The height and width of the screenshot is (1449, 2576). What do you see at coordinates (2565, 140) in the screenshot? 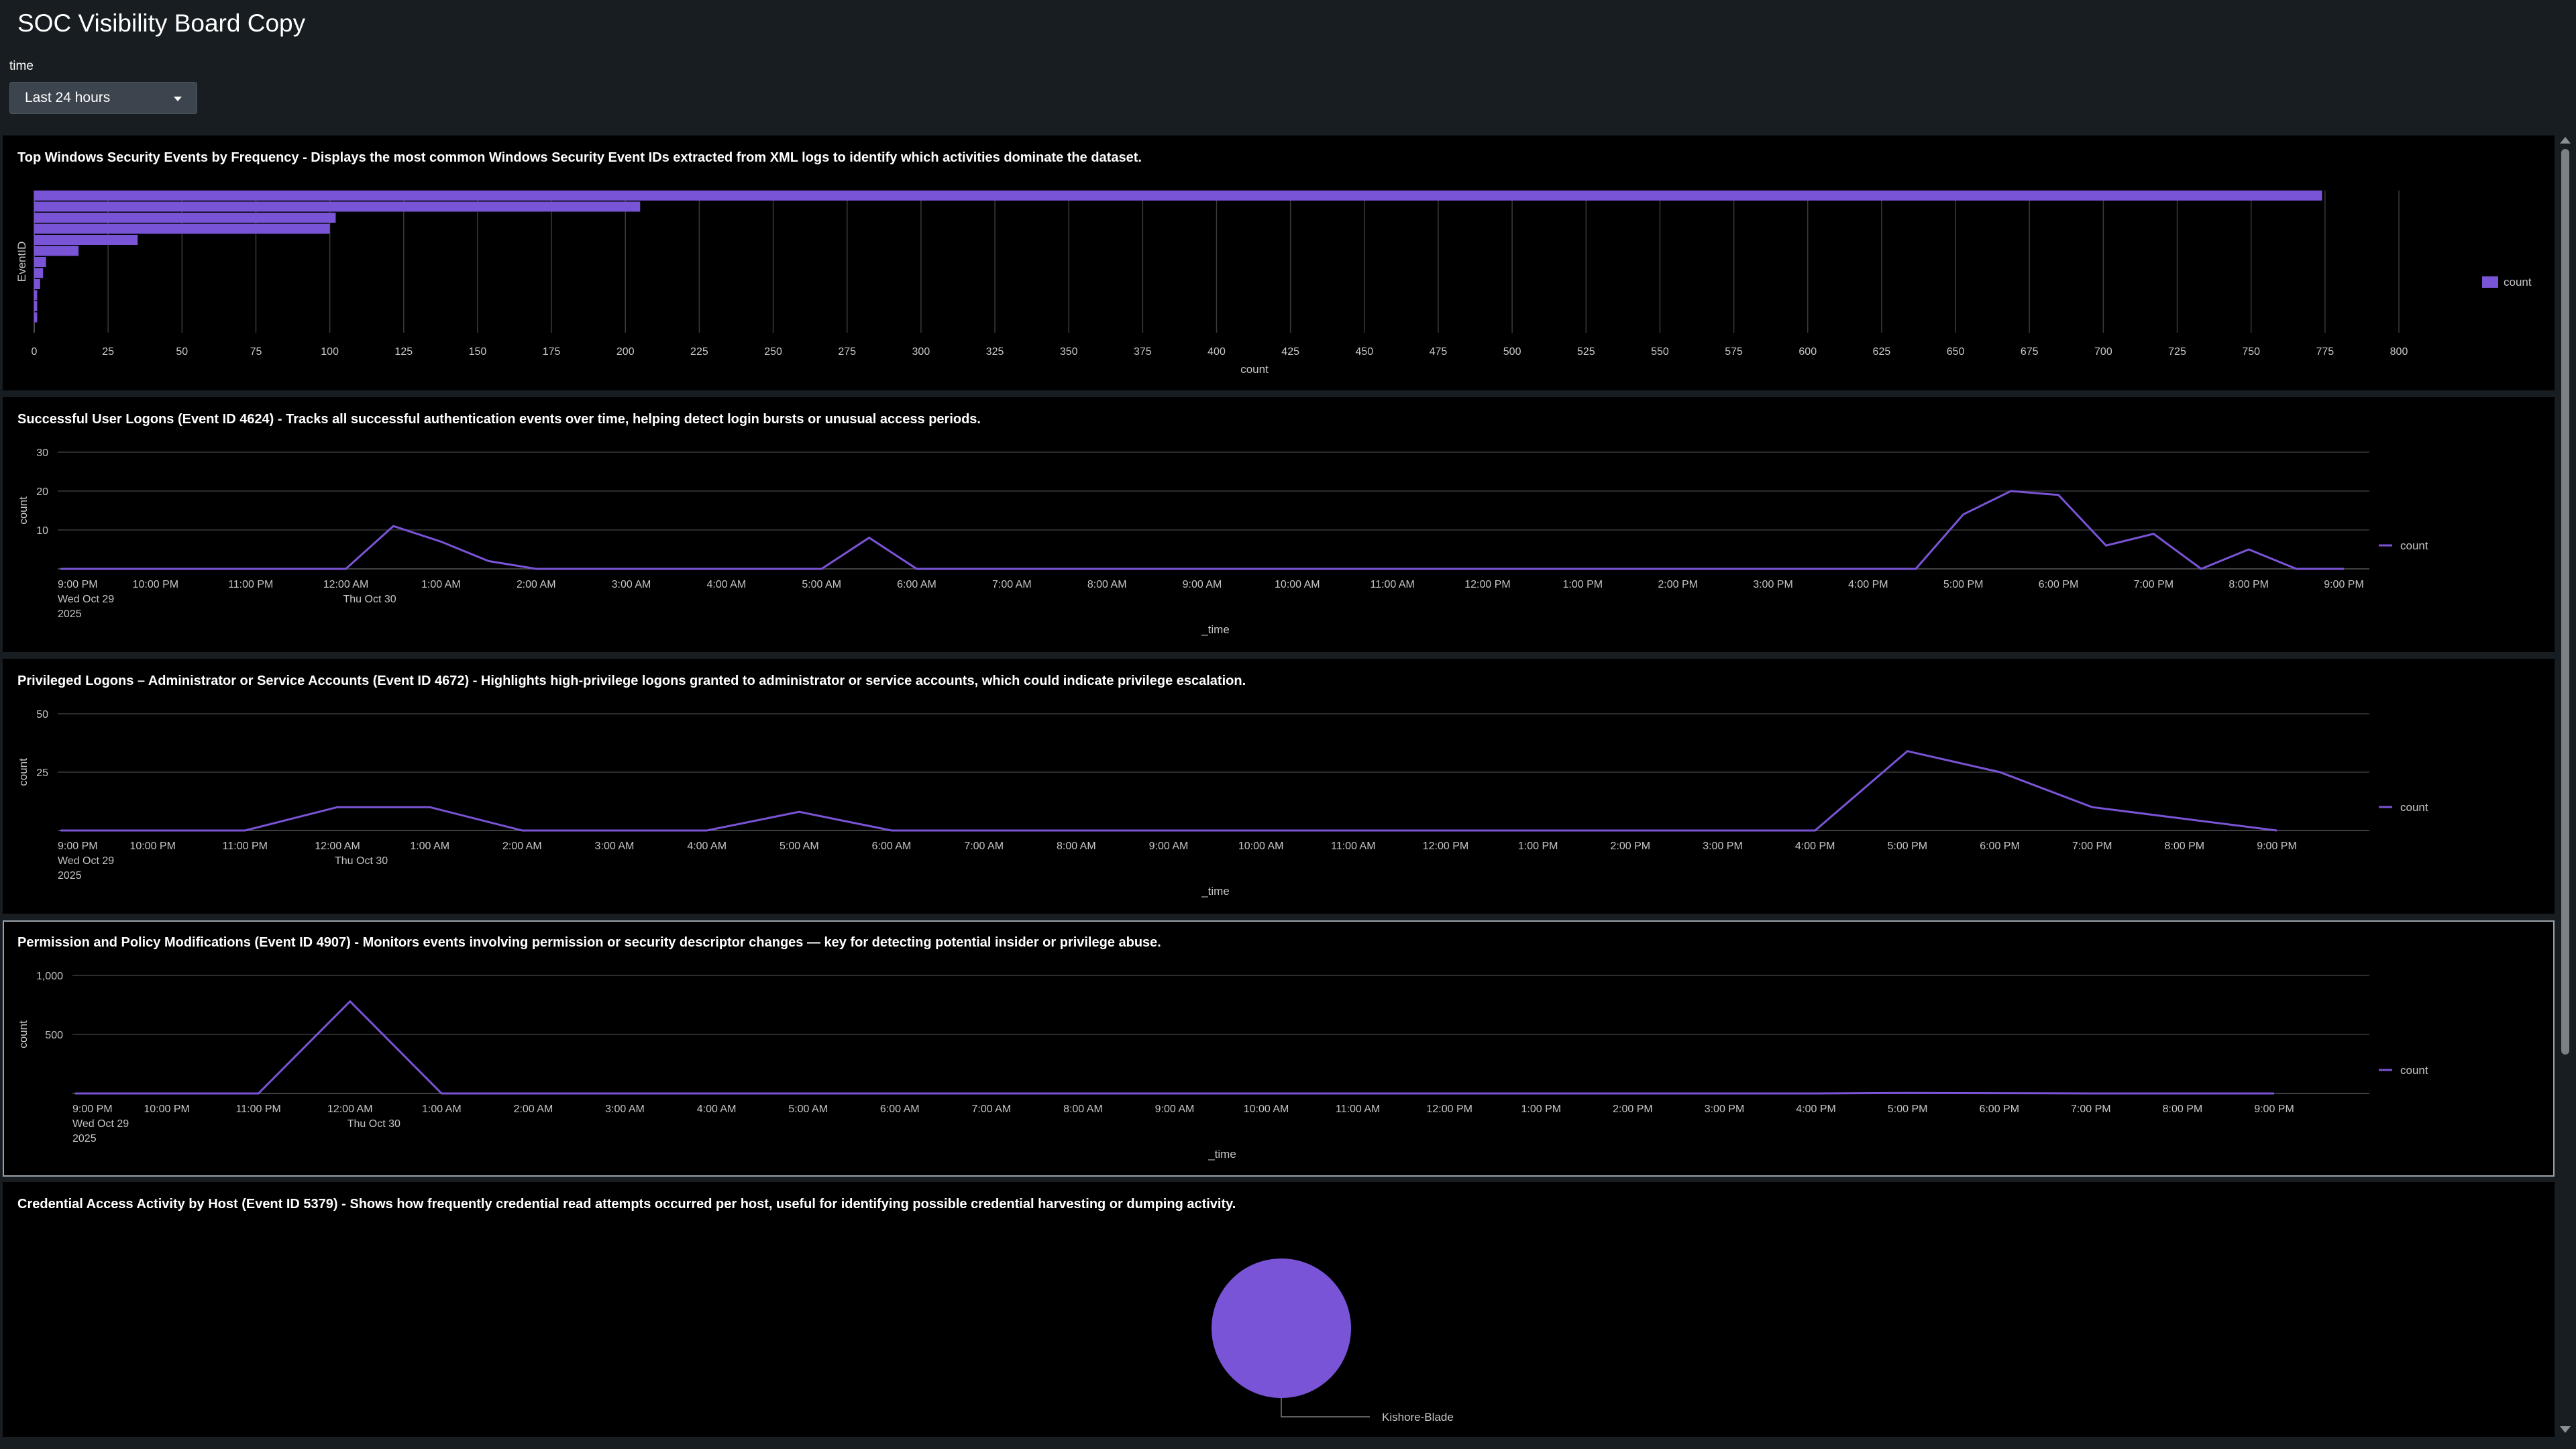
I see `scroll-up-arrow-icon` at bounding box center [2565, 140].